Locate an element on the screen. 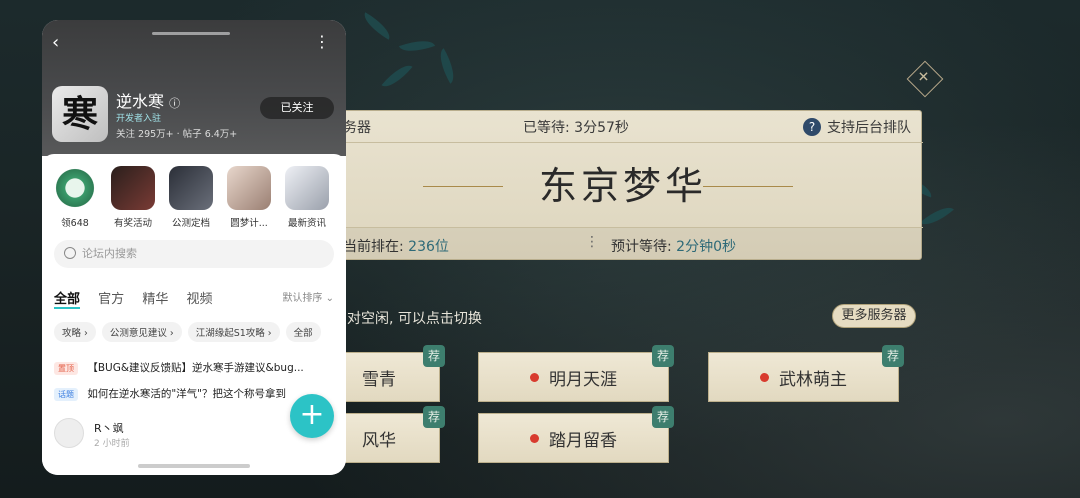  server-card: 明月天涯 荐 is located at coordinates (576, 373).